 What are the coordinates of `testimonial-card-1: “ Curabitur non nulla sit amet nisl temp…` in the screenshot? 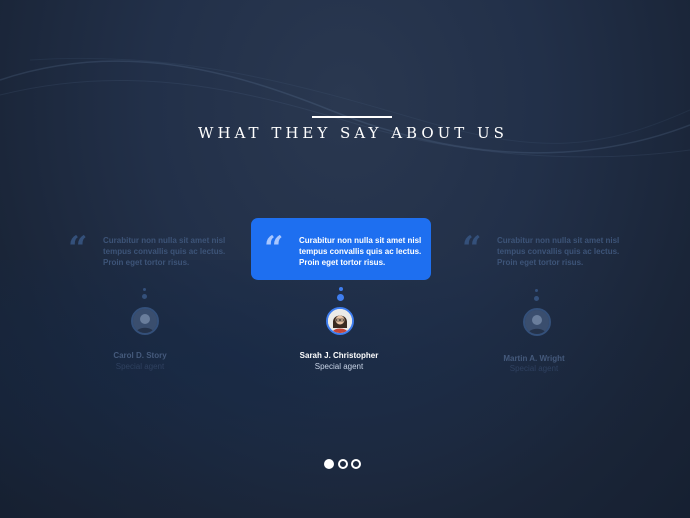 It's located at (145, 249).